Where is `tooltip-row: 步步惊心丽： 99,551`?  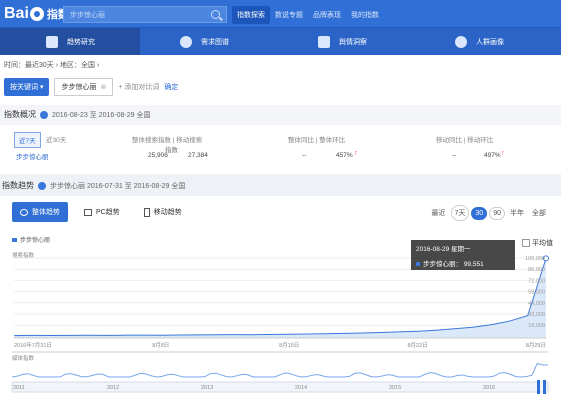 tooltip-row: 步步惊心丽： 99,551 is located at coordinates (463, 263).